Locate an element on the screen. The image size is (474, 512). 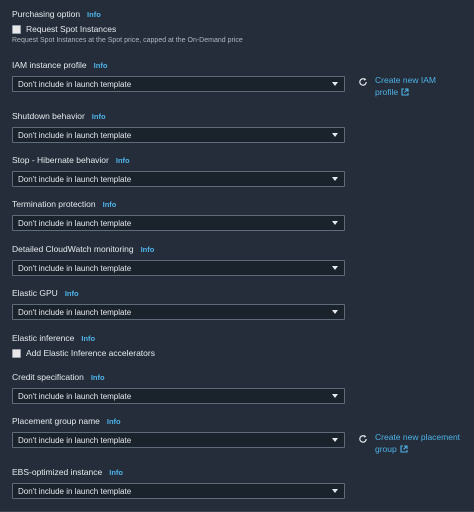
credit-specification-select: Don't include in launch template is located at coordinates (178, 396).